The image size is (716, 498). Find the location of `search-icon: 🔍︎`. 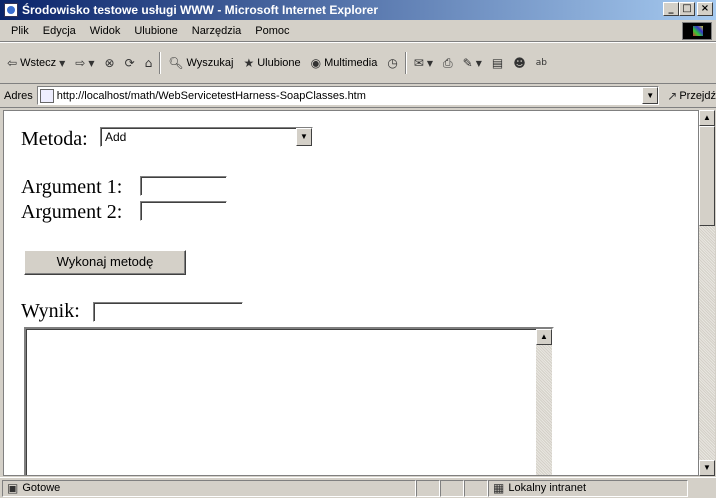

search-icon: 🔍︎ is located at coordinates (176, 63).